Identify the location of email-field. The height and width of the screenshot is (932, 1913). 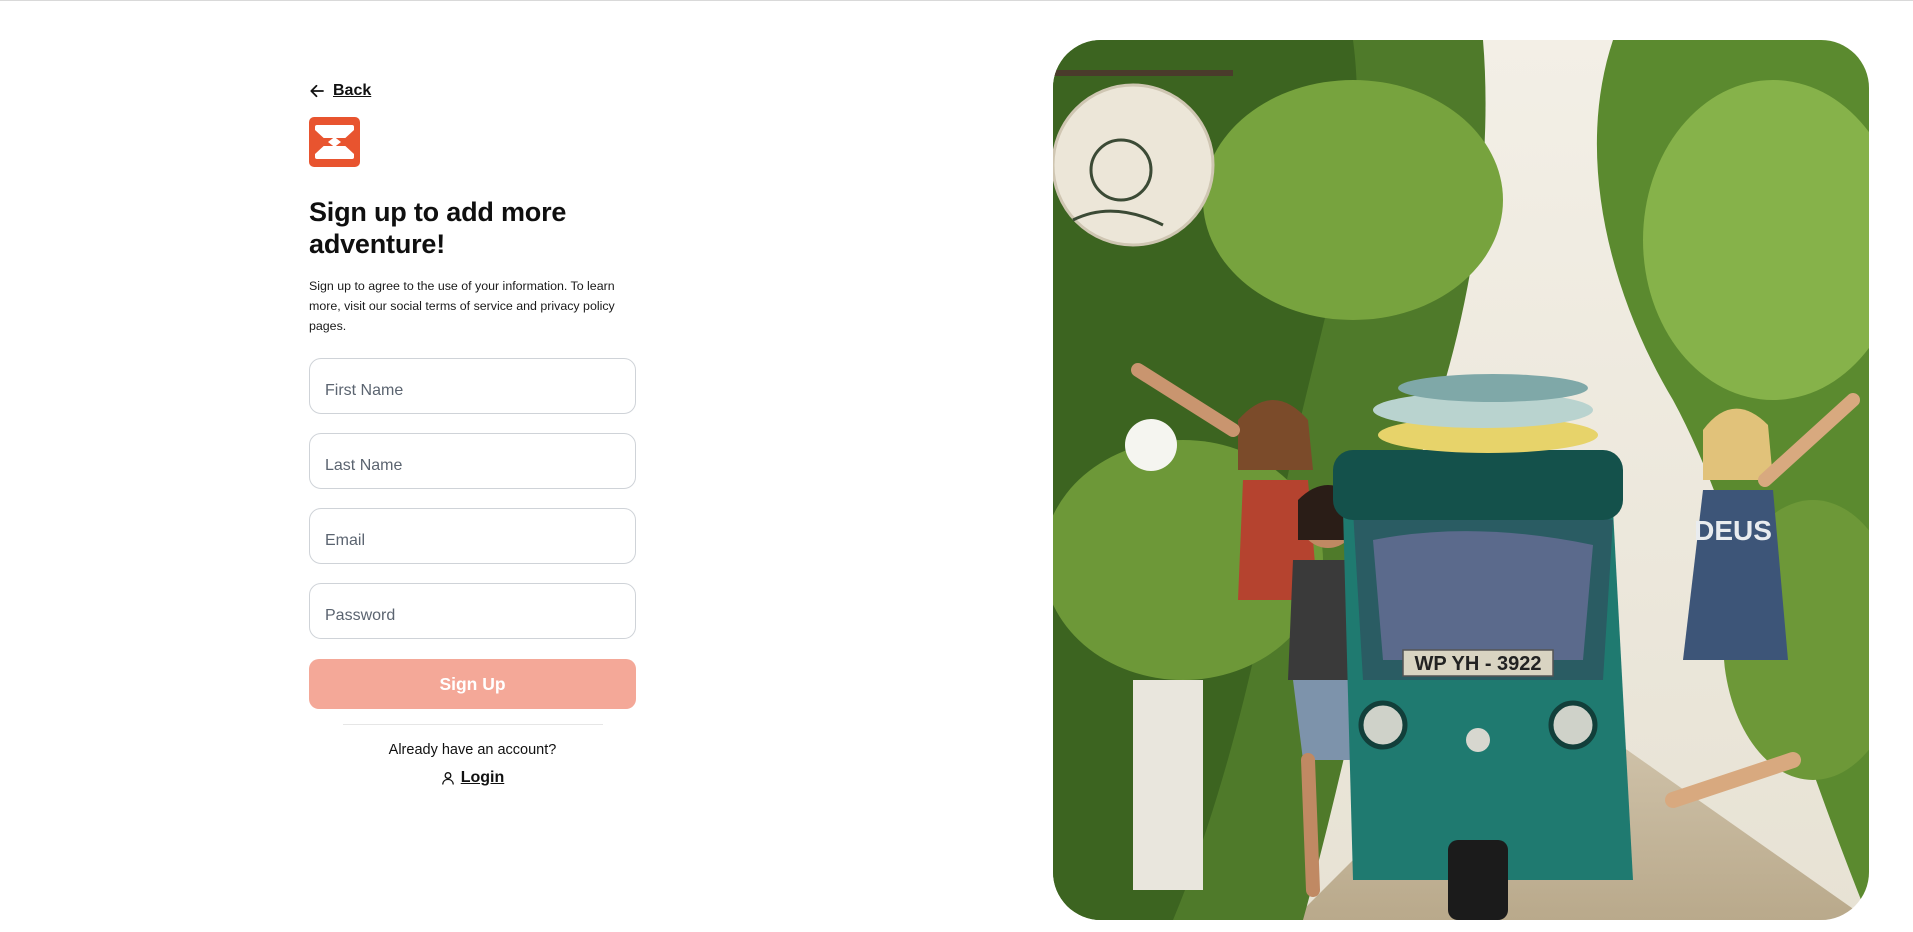
(472, 536).